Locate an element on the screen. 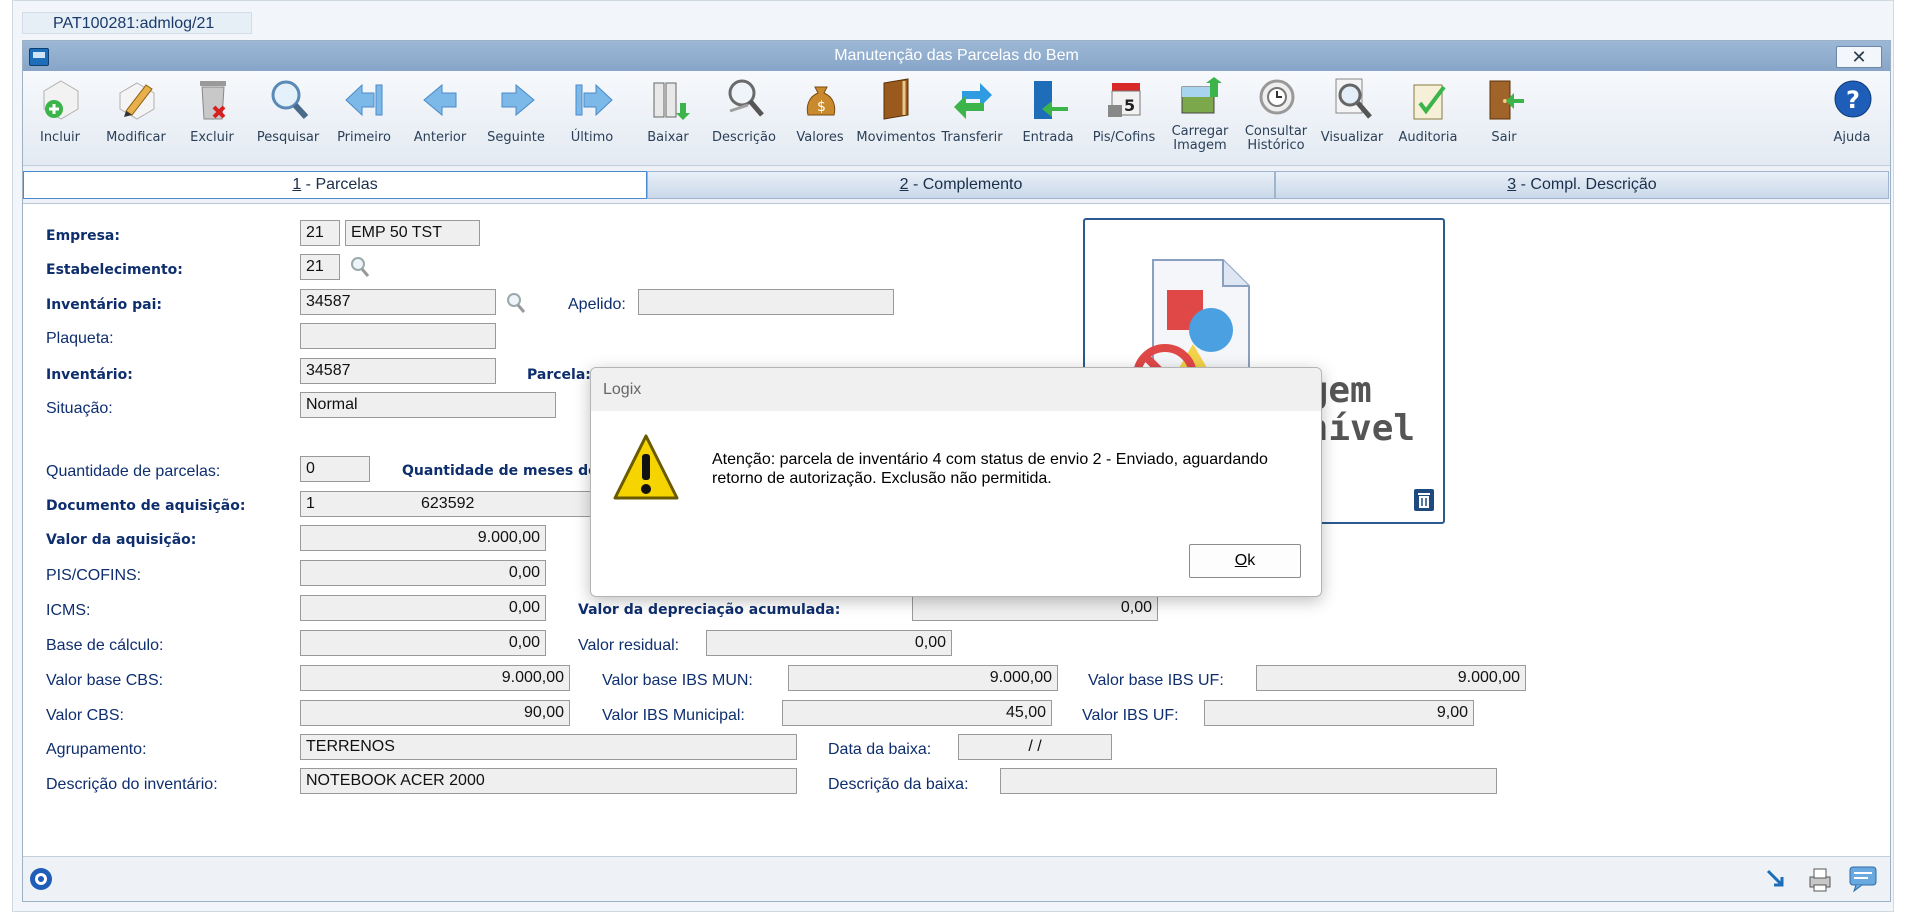 This screenshot has width=1908, height=921. ok-button: Ok is located at coordinates (1245, 561).